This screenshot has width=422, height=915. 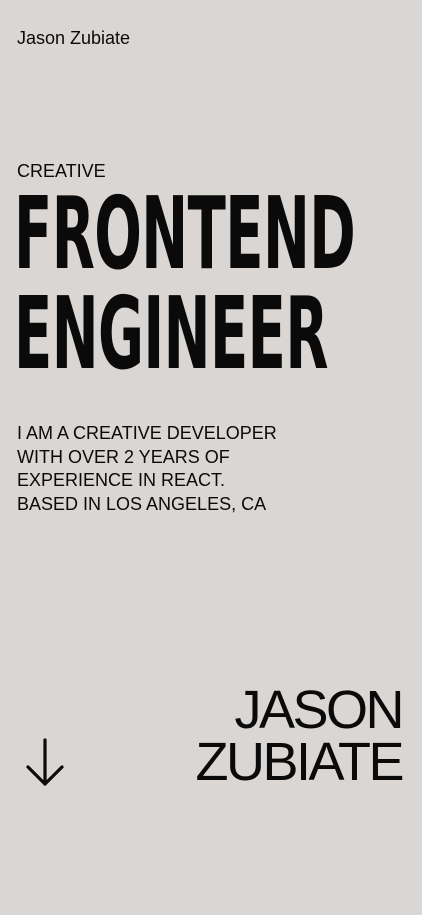 What do you see at coordinates (147, 433) in the screenshot?
I see `bio-line-1: I AM A CREATIVE DEVELOPER` at bounding box center [147, 433].